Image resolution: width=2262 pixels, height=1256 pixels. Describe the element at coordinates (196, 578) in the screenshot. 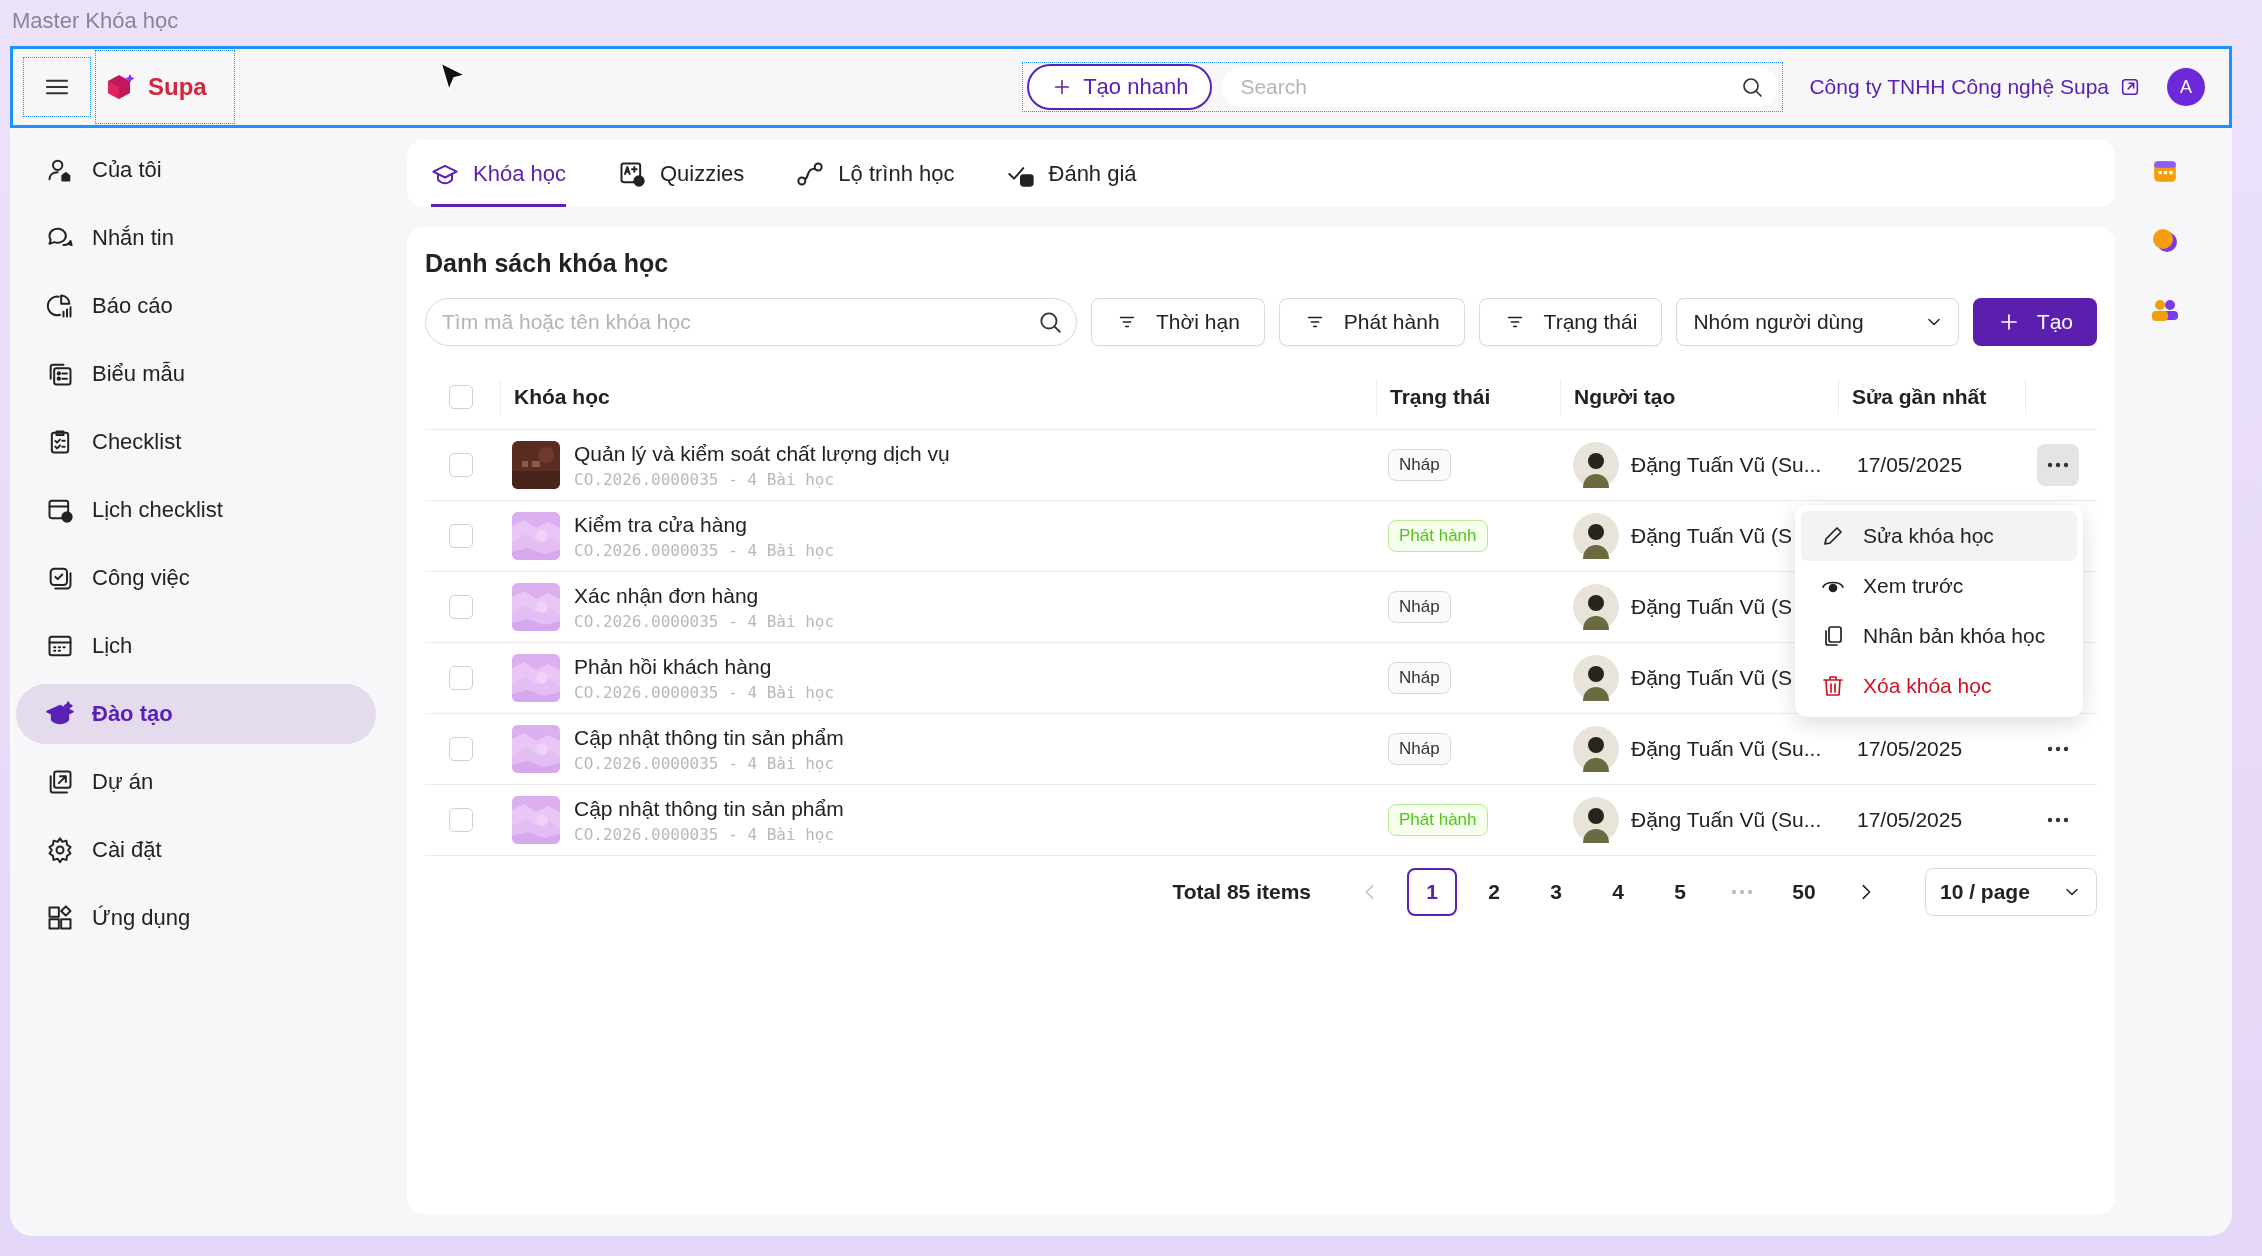

I see `sidebar-item: Công việc` at that location.